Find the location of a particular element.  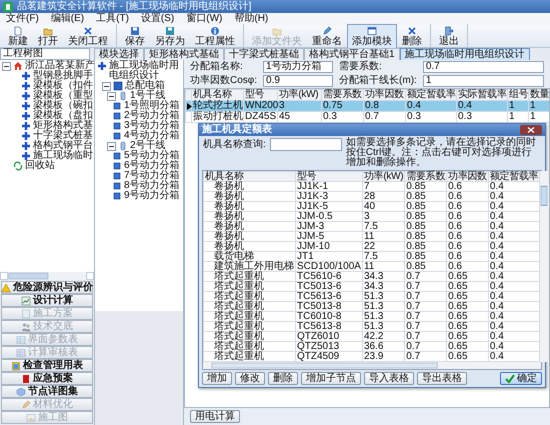

table-cell: 0.4 is located at coordinates (514, 307).